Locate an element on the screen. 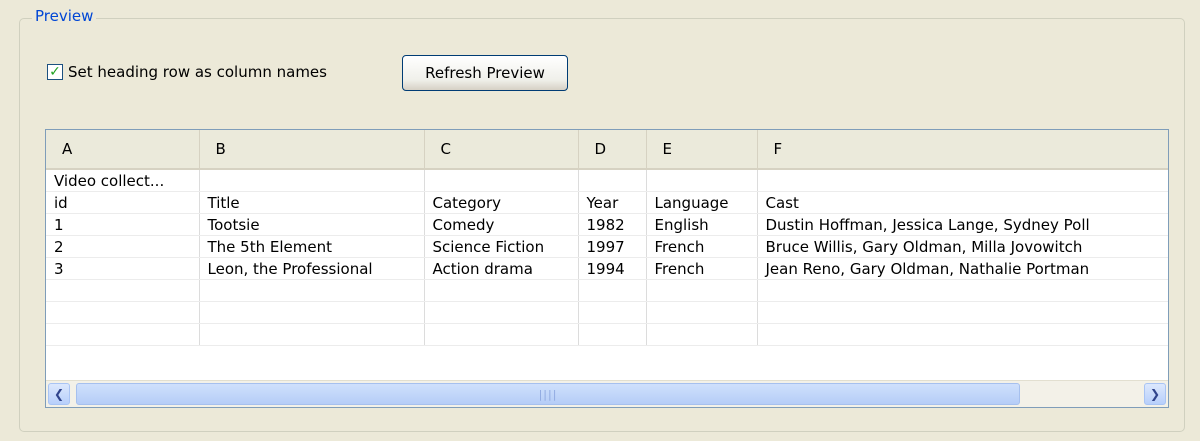 This screenshot has height=441, width=1200. chevron-right-icon: ❯ is located at coordinates (1155, 394).